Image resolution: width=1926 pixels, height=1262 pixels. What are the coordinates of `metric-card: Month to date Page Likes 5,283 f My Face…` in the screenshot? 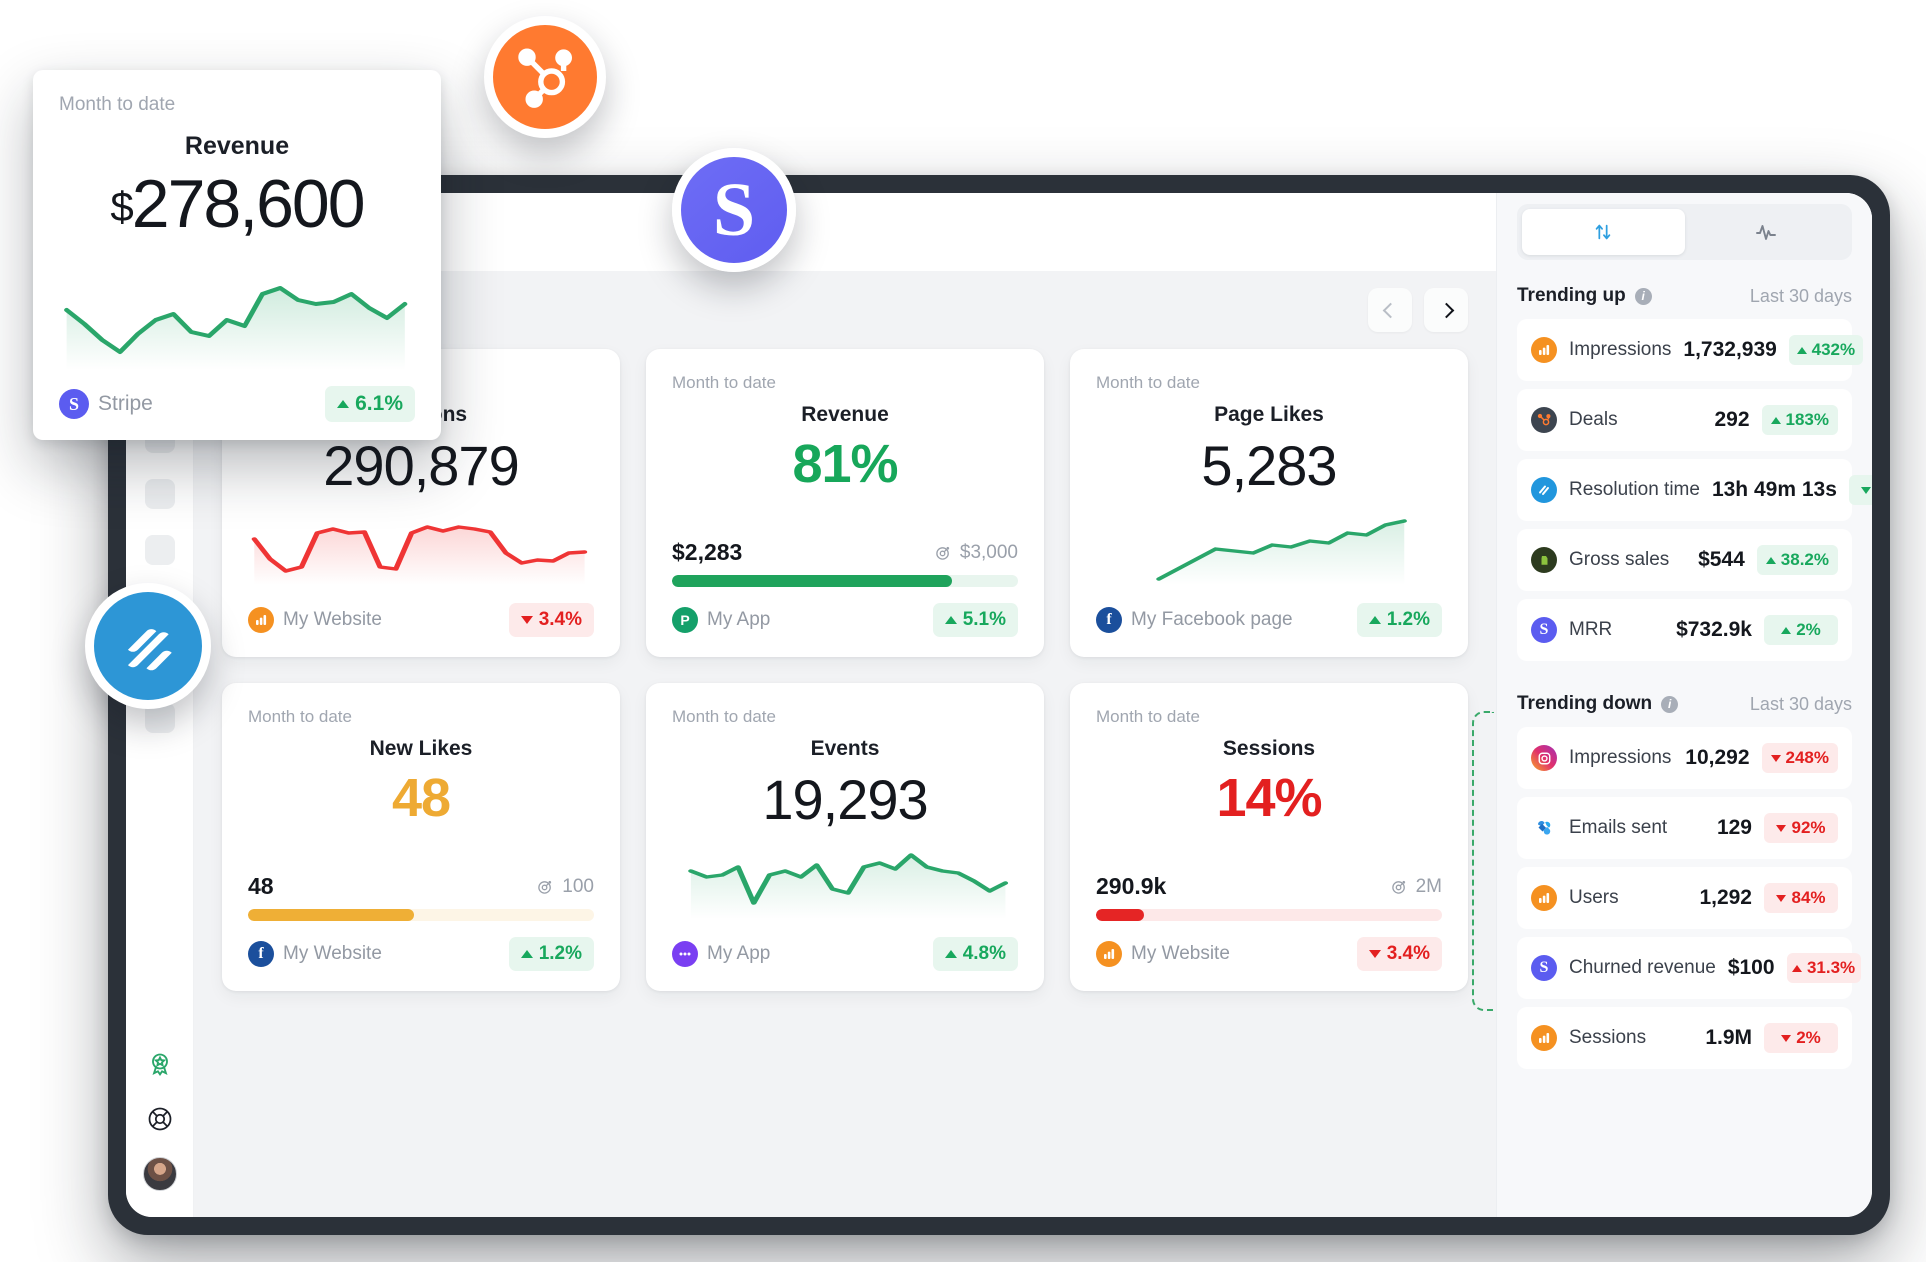 It's located at (1269, 503).